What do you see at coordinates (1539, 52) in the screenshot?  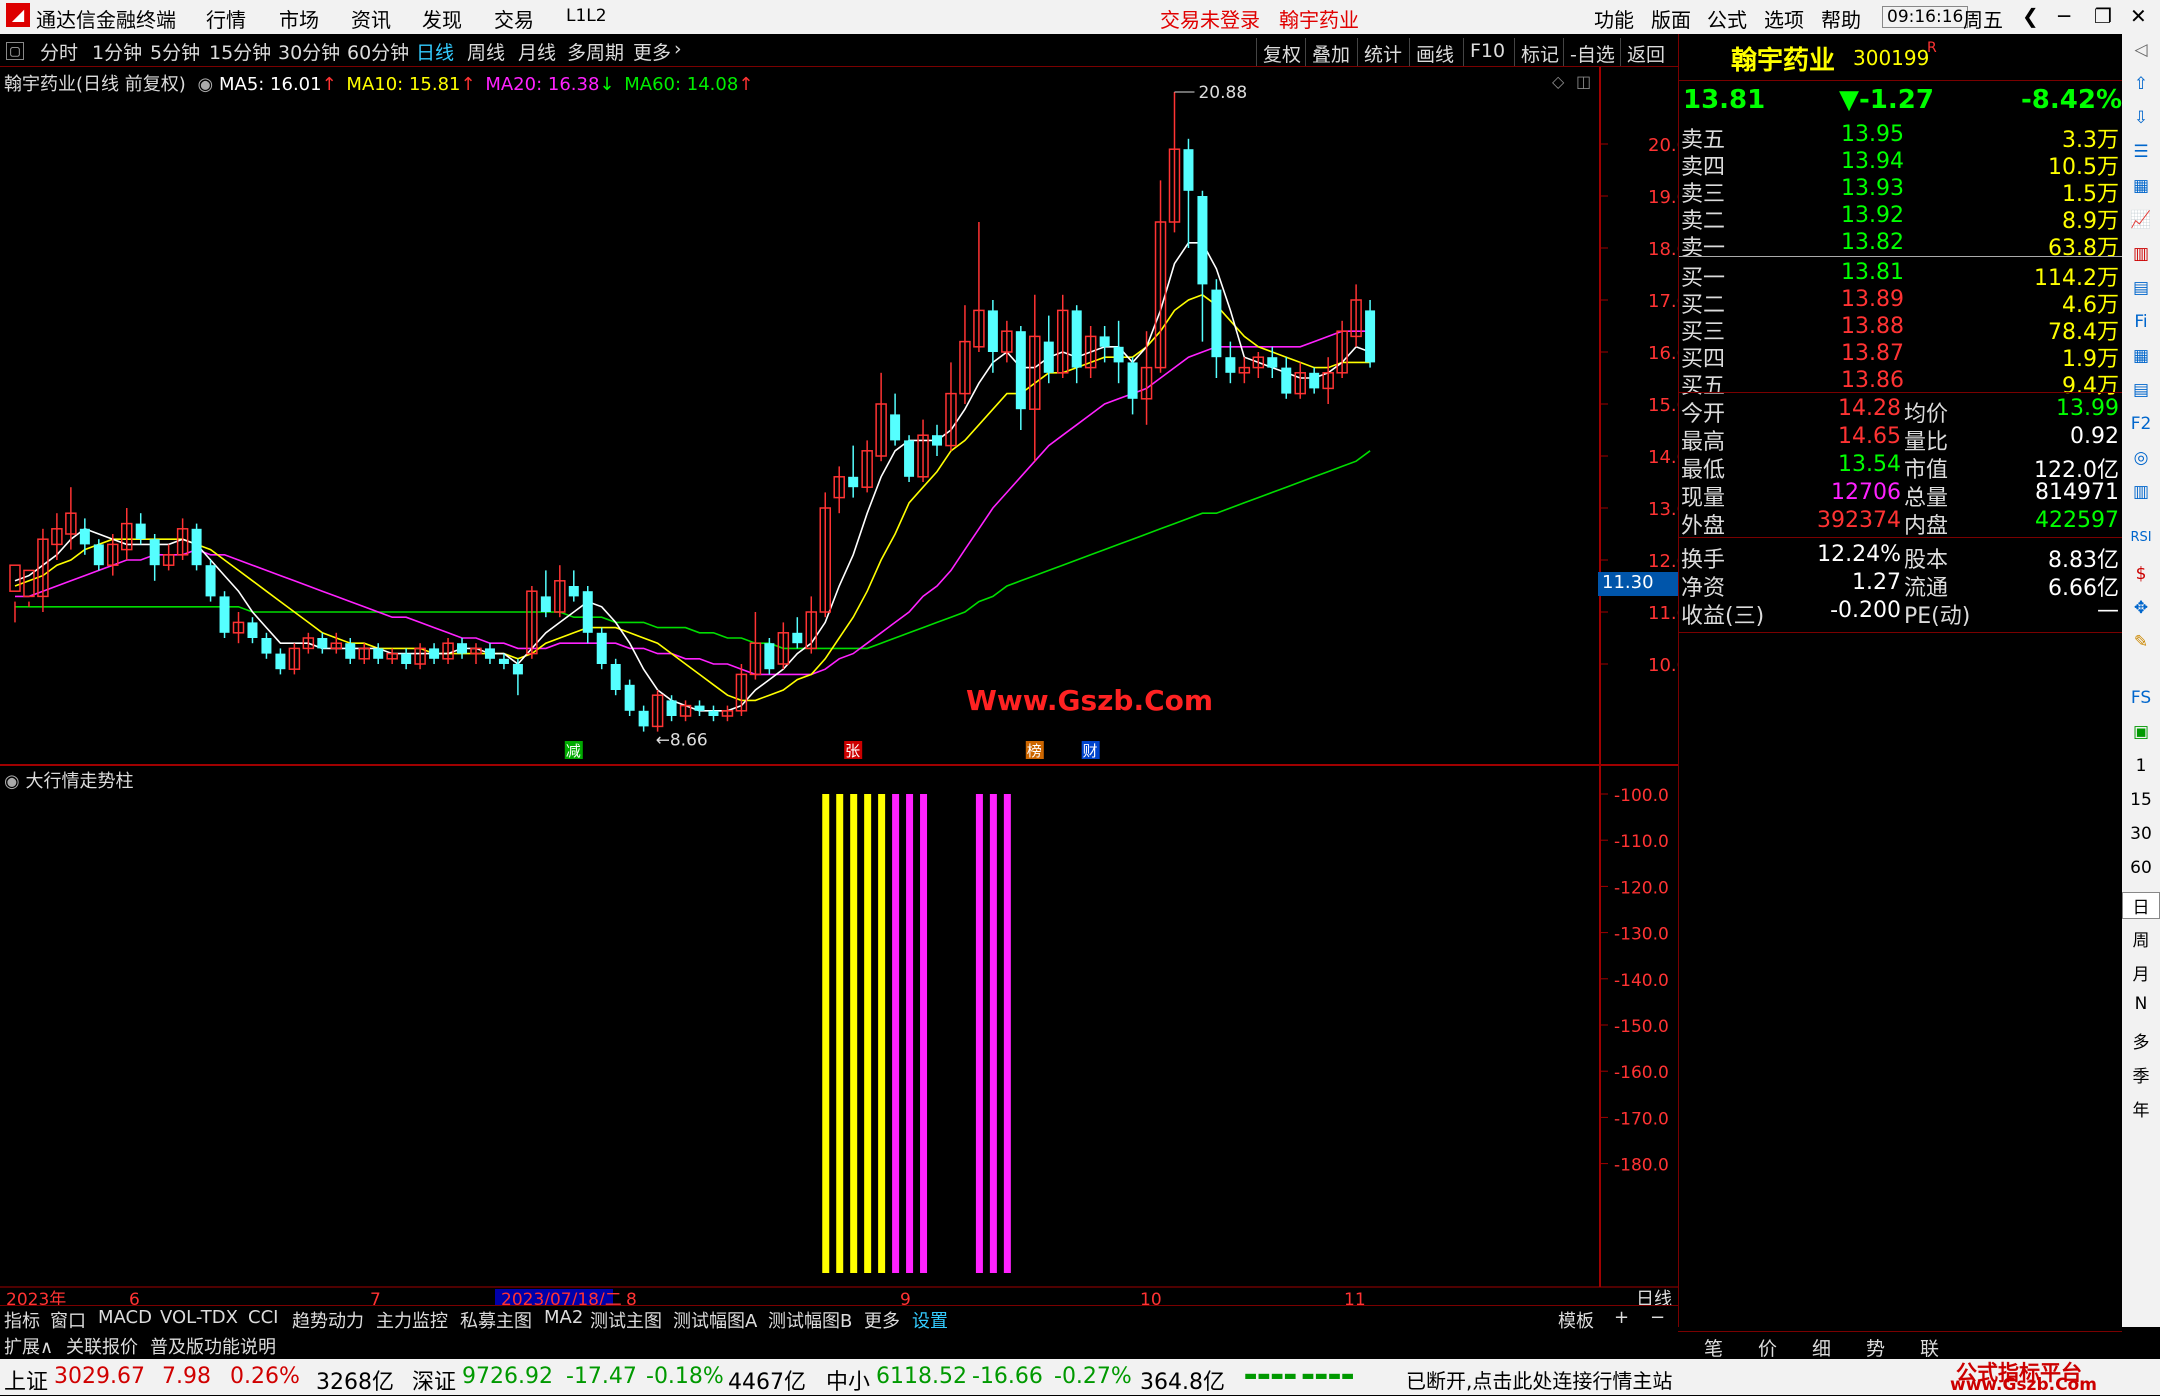 I see `mark-button: 标记` at bounding box center [1539, 52].